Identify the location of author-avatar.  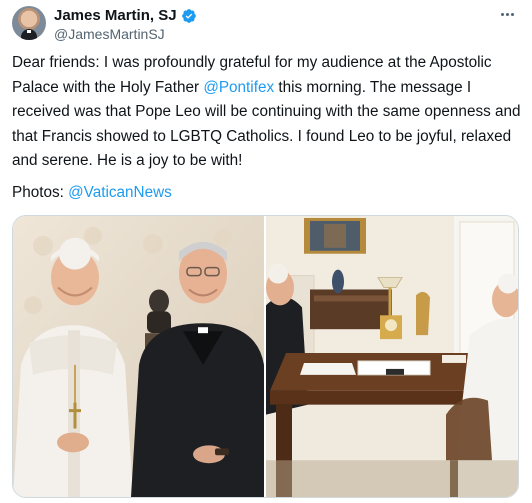
(29, 23).